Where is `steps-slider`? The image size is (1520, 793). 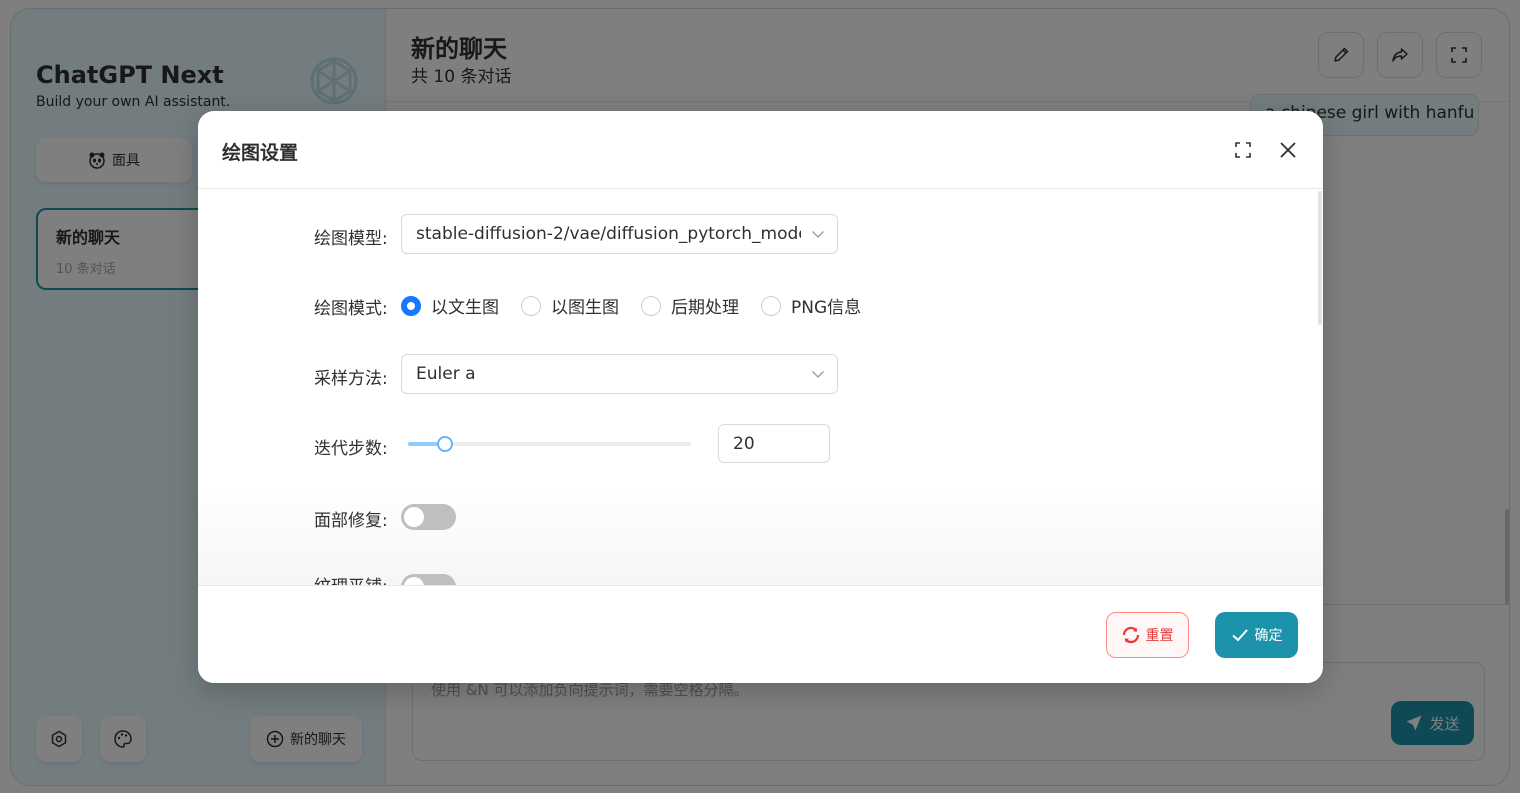 steps-slider is located at coordinates (549, 444).